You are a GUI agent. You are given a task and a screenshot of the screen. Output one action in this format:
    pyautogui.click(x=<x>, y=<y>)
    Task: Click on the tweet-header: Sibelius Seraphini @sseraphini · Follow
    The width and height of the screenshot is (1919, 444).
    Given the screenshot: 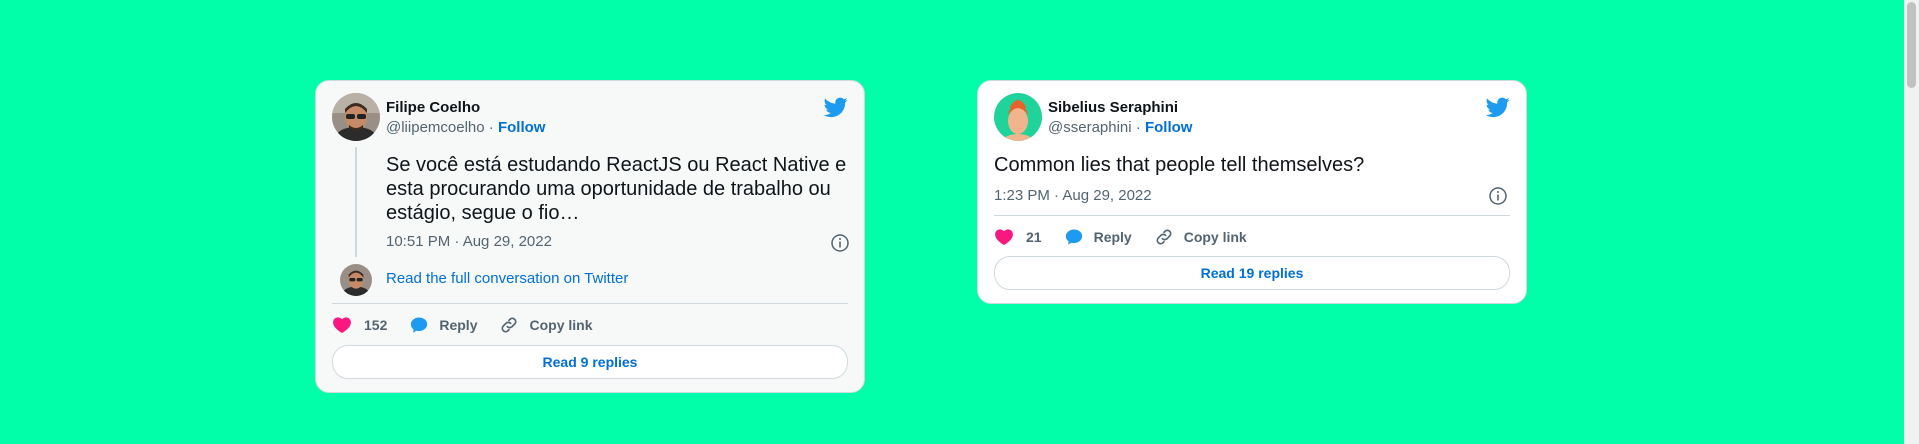 What is the action you would take?
    pyautogui.click(x=1252, y=118)
    